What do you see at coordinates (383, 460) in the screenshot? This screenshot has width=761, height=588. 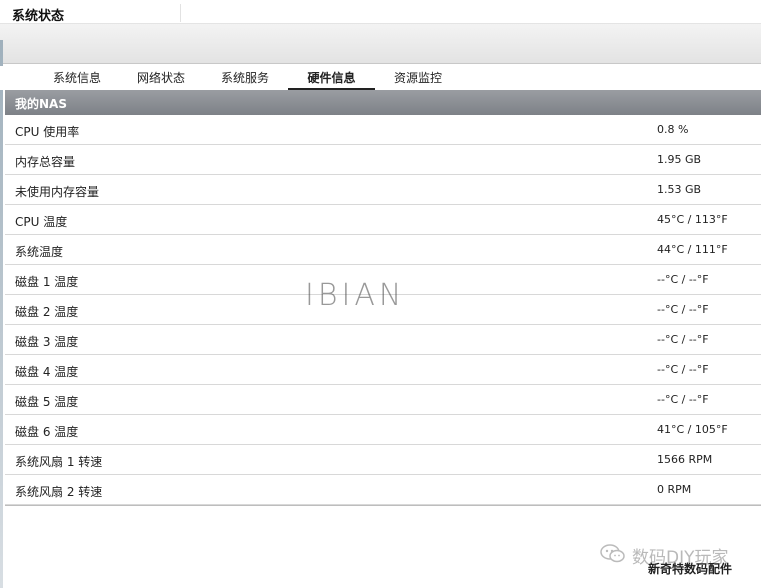 I see `table-row: 系统风扇 1 转速 1566 RPM` at bounding box center [383, 460].